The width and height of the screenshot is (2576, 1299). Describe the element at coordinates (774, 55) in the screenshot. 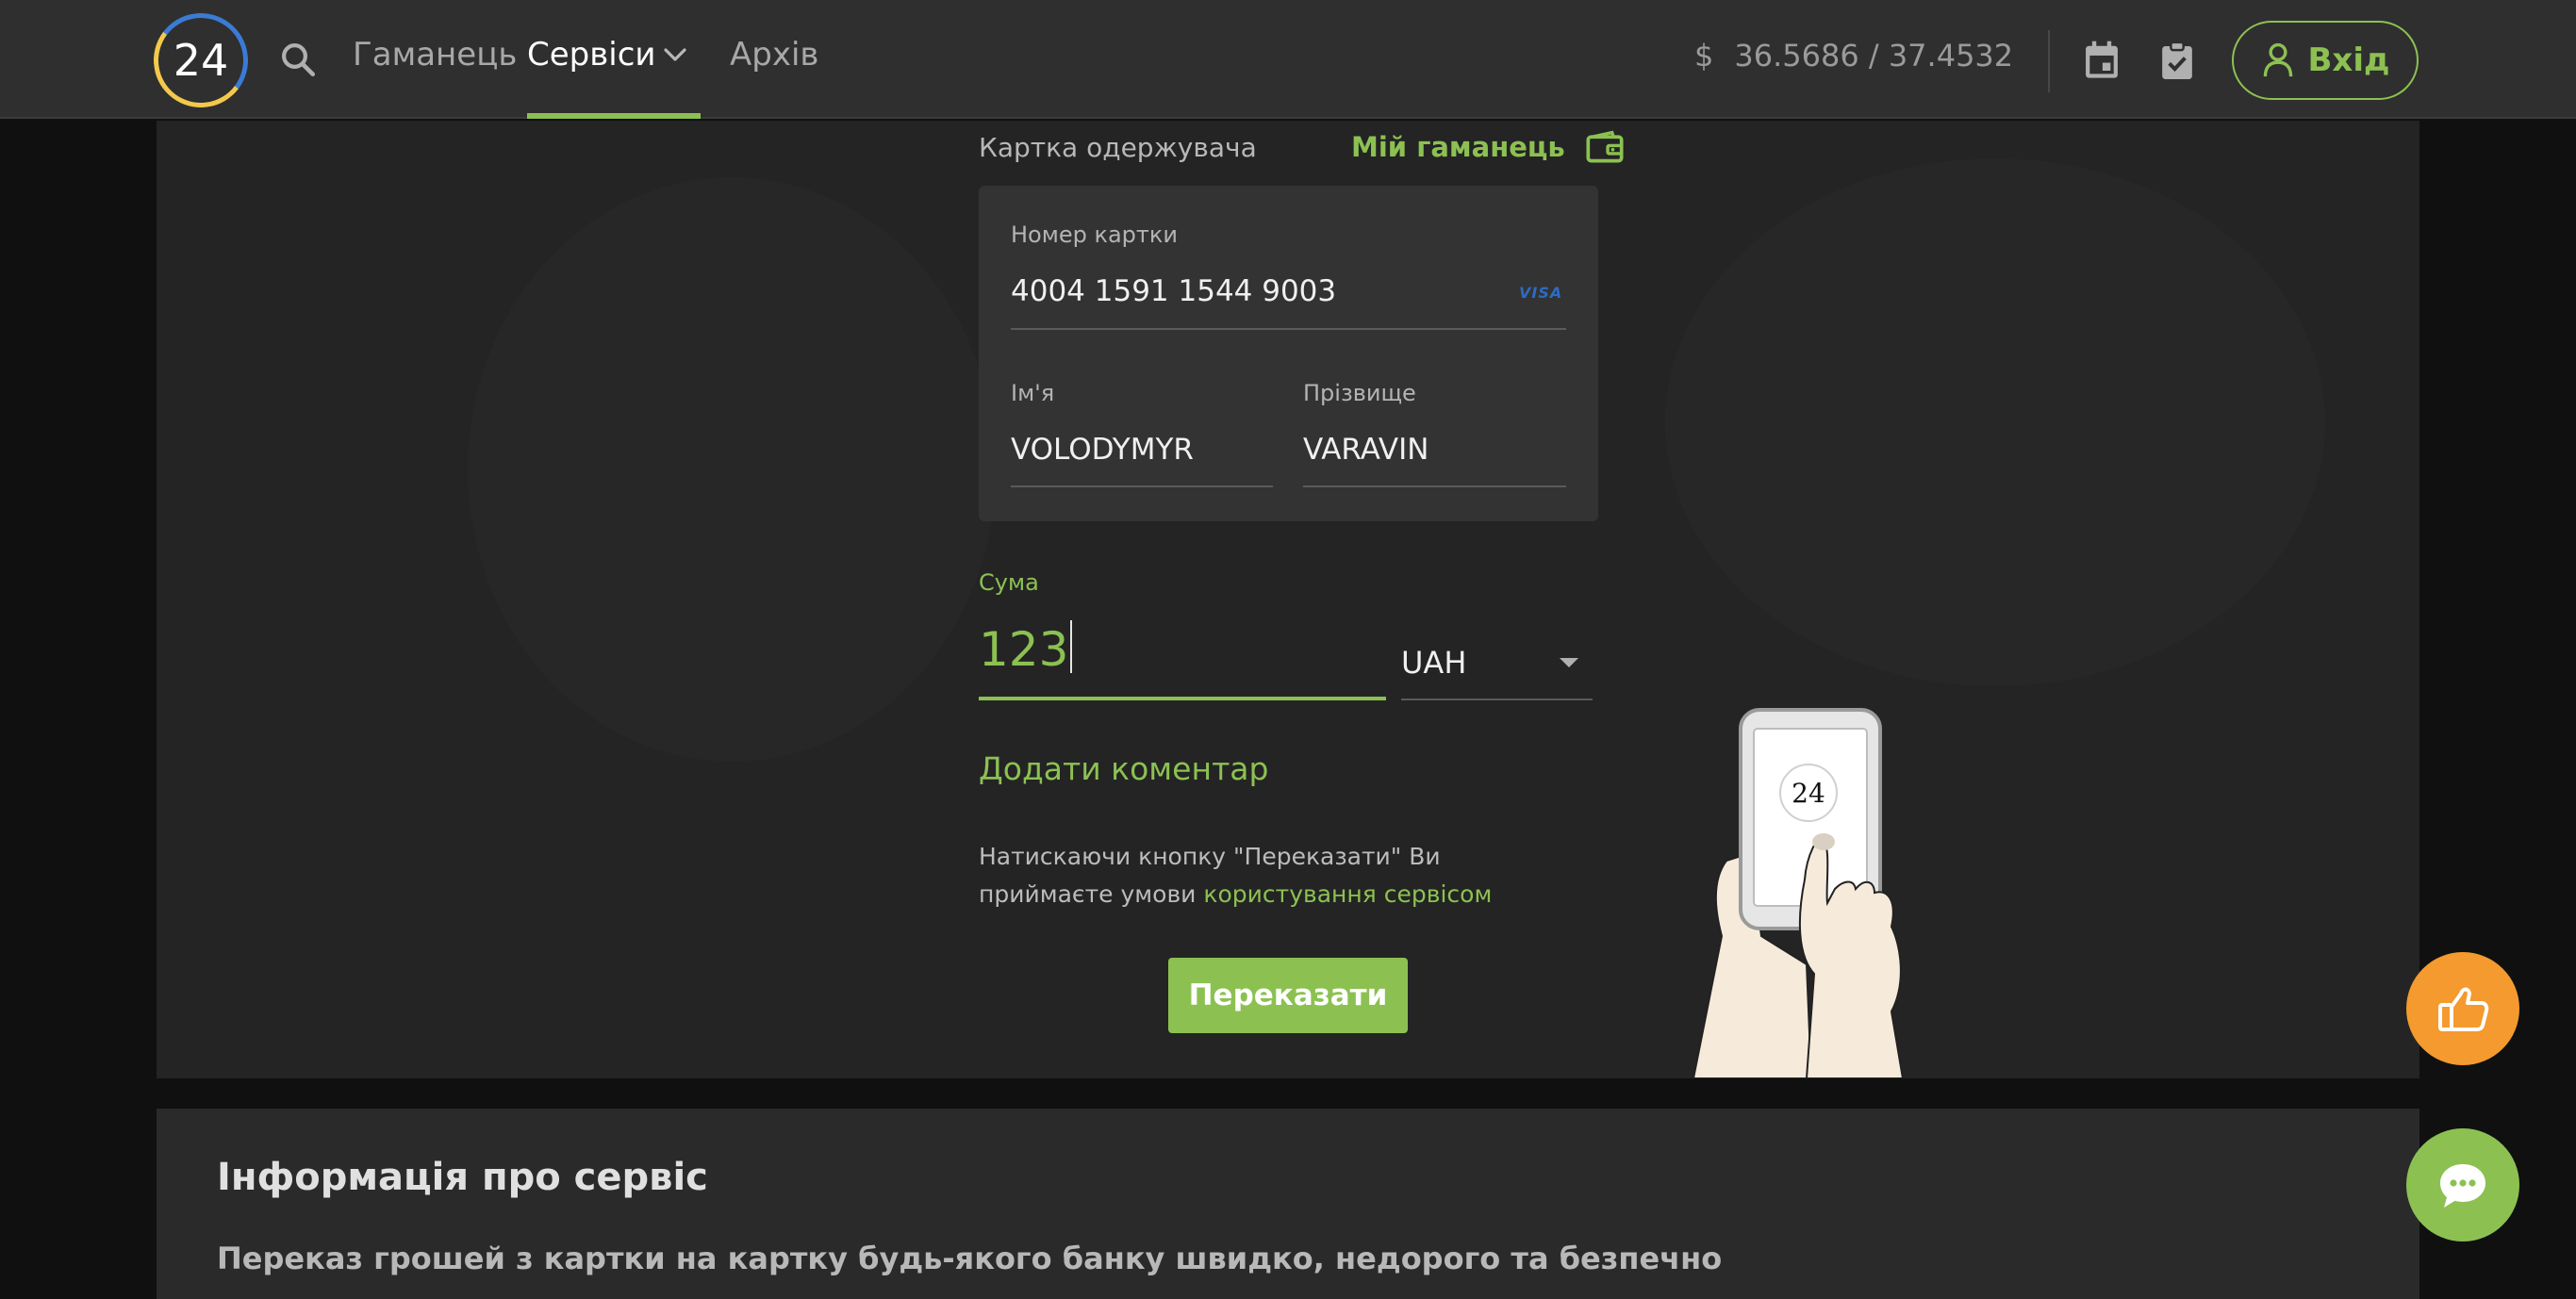

I see `nav-archive: Архів` at that location.